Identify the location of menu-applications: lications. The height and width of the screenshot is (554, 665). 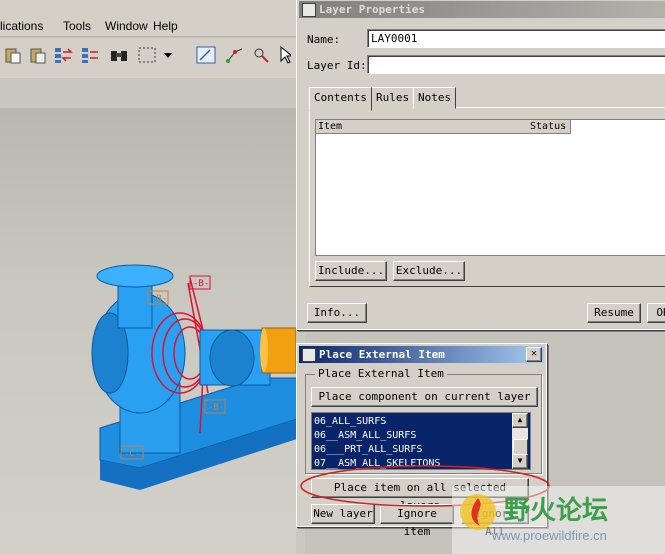
(21, 26).